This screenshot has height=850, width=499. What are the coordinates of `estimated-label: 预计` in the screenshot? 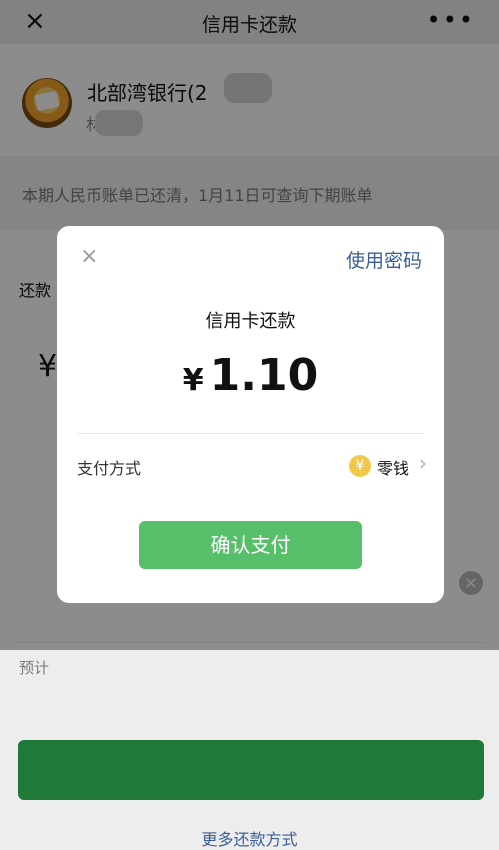 It's located at (34, 668).